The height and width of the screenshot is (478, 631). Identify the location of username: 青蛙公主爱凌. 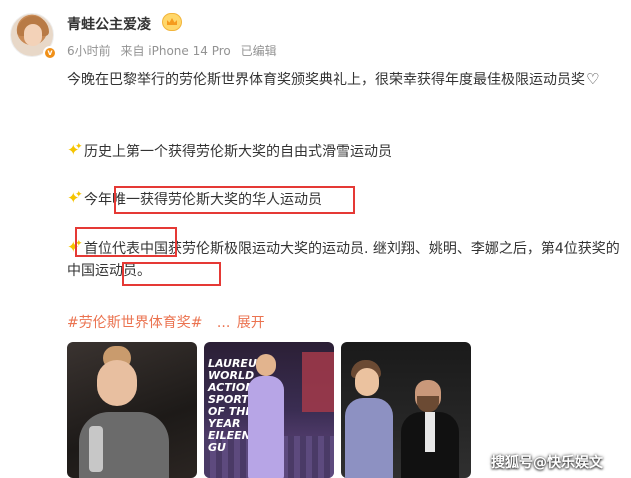
(109, 24).